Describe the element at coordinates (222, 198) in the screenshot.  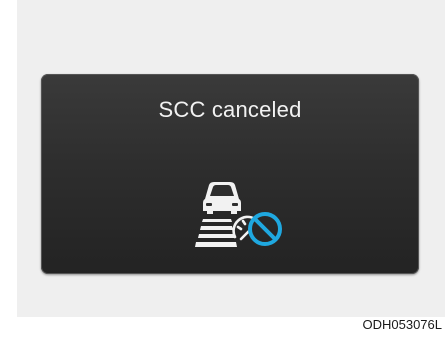
I see `vehicle-ahead-icon` at that location.